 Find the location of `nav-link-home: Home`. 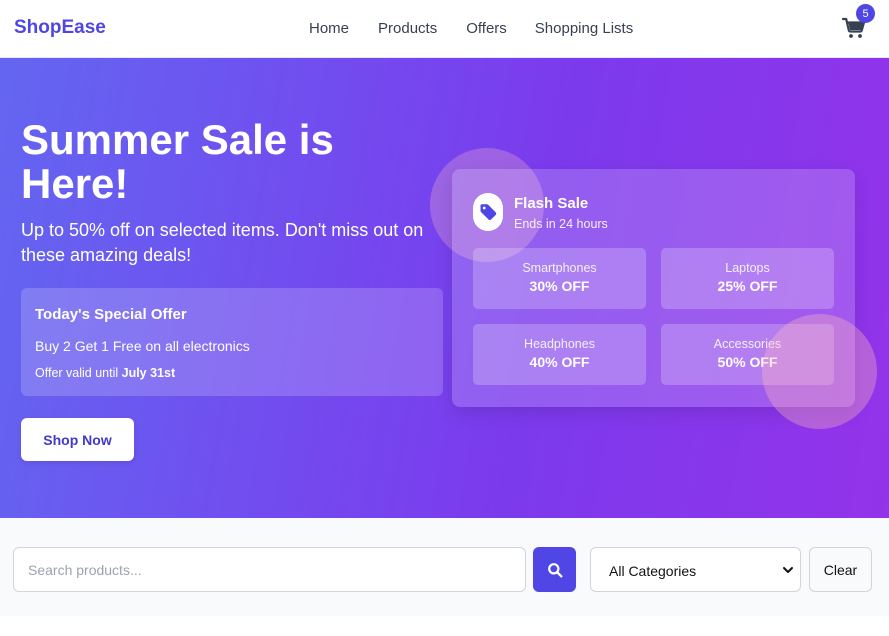

nav-link-home: Home is located at coordinates (329, 28).